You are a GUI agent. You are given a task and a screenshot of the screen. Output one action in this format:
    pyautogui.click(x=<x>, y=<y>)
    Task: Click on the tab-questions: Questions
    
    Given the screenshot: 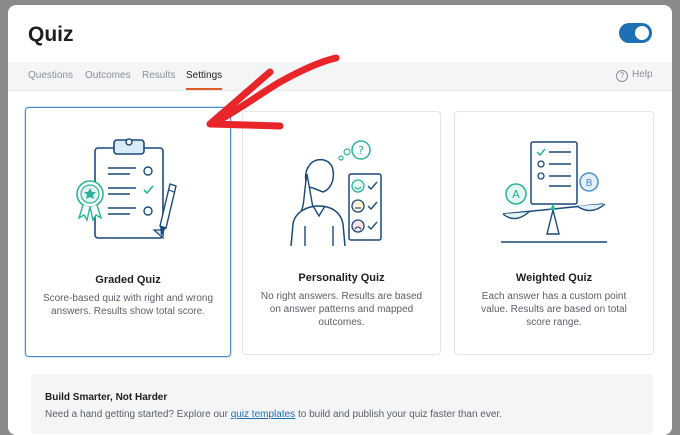 What is the action you would take?
    pyautogui.click(x=50, y=75)
    